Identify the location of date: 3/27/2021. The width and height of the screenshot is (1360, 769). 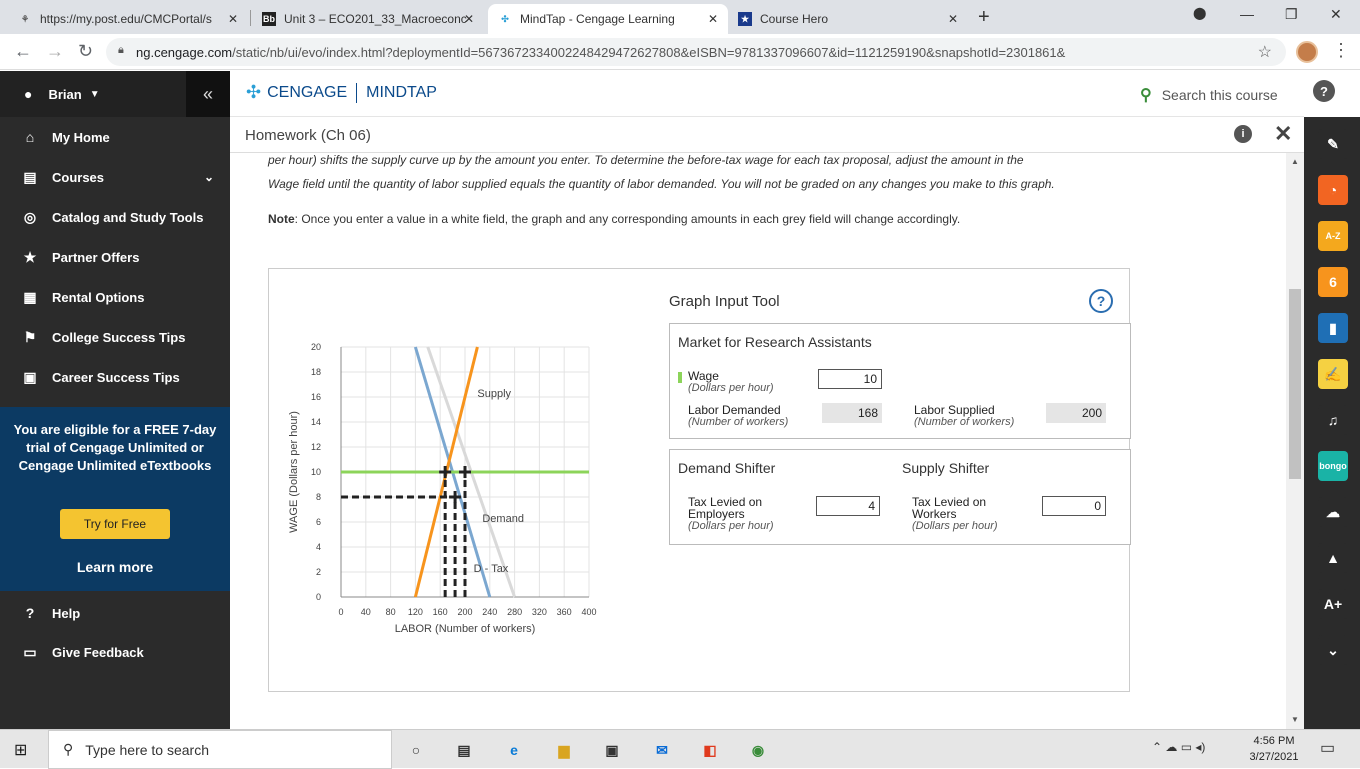
(1274, 757).